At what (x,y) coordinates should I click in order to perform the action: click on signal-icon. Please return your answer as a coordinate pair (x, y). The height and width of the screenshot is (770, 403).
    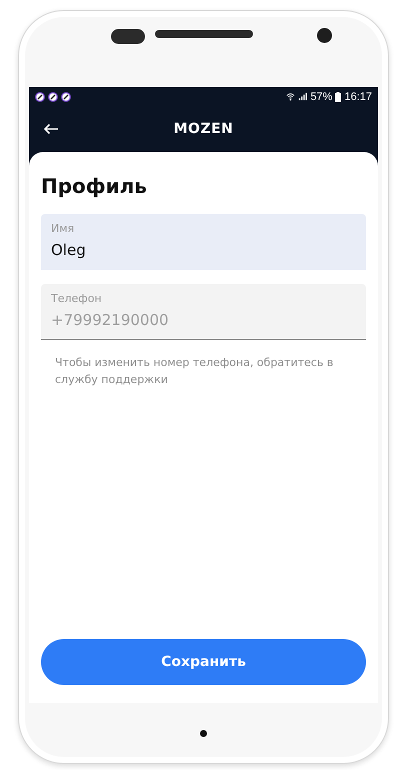
    Looking at the image, I should click on (303, 96).